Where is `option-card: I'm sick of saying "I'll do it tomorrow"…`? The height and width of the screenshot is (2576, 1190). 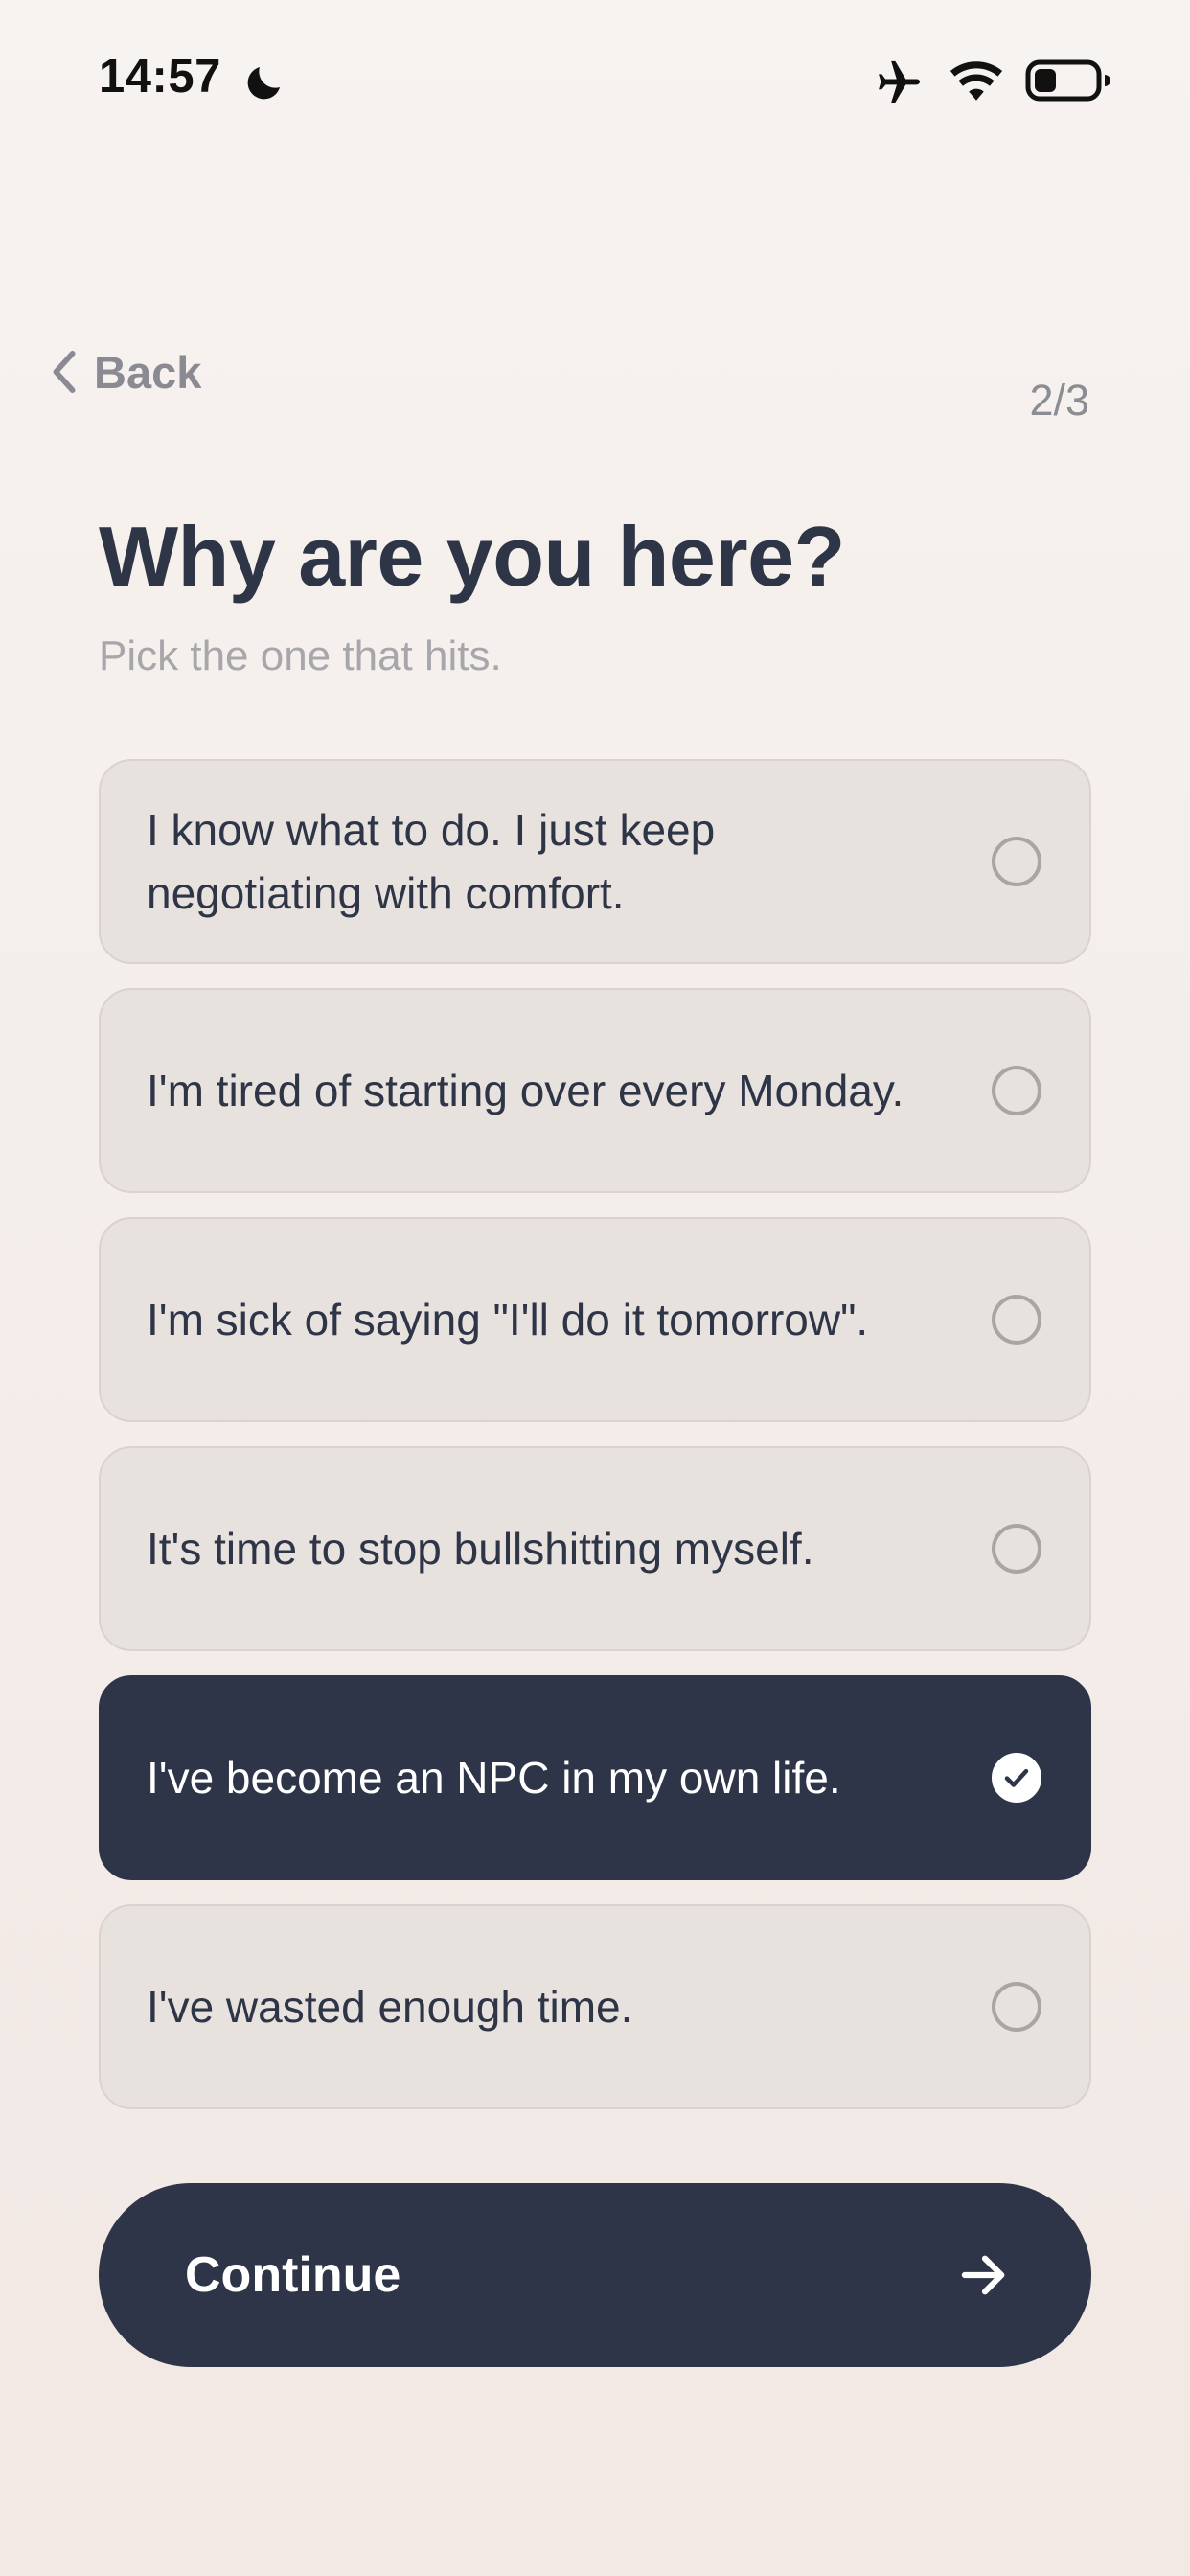
option-card: I'm sick of saying "I'll do it tomorrow"… is located at coordinates (595, 1319).